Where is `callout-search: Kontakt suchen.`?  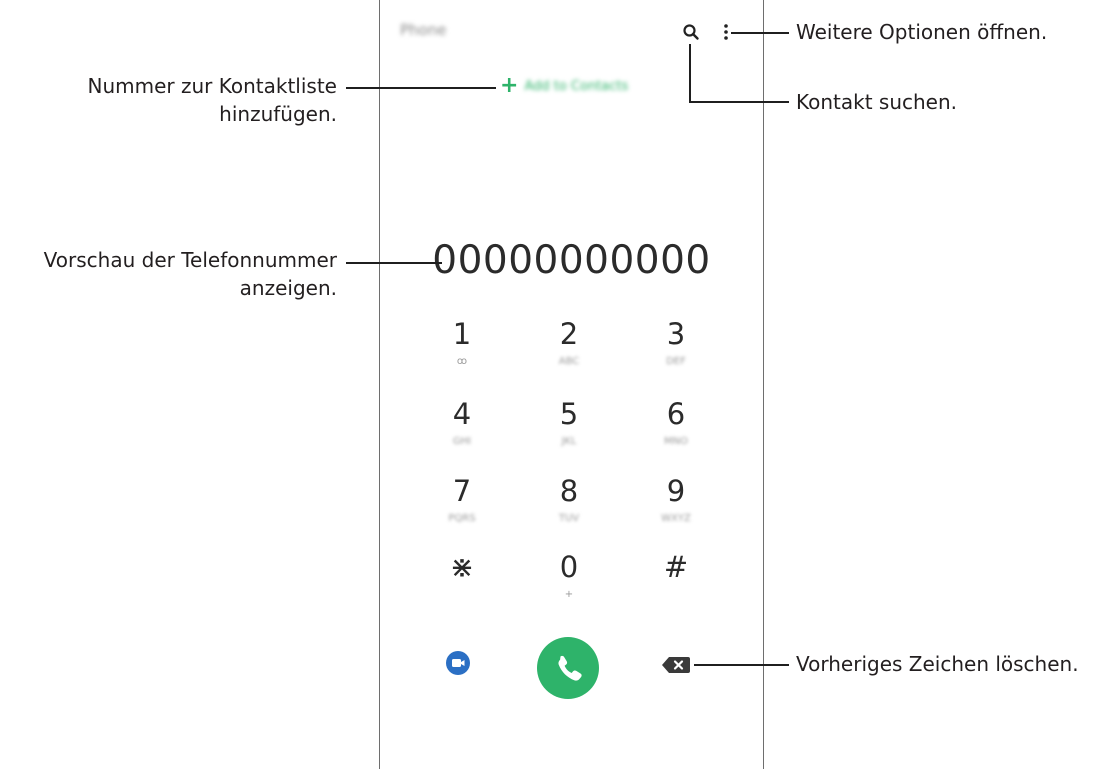 callout-search: Kontakt suchen. is located at coordinates (877, 102).